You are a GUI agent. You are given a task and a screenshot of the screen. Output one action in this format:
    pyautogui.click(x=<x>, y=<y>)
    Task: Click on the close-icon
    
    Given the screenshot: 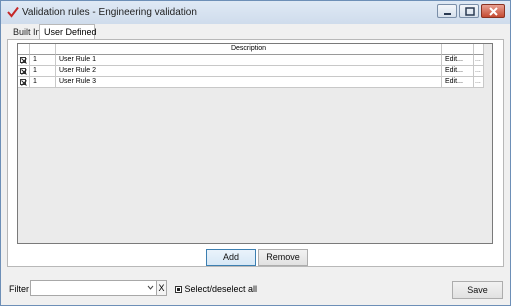 What is the action you would take?
    pyautogui.click(x=493, y=11)
    